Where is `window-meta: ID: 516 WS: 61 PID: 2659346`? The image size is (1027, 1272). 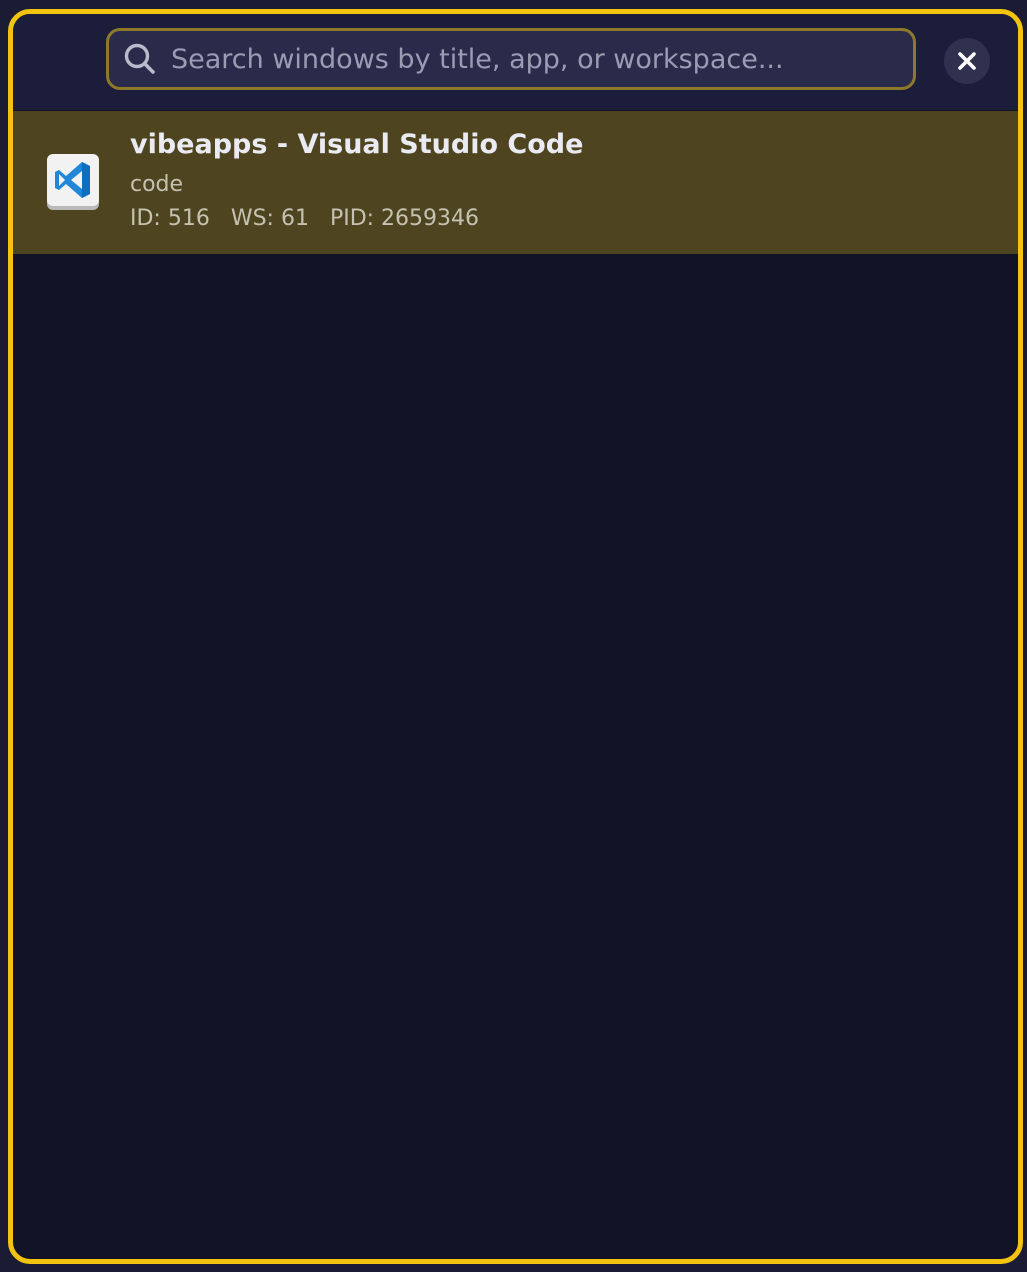
window-meta: ID: 516 WS: 61 PID: 2659346 is located at coordinates (311, 218).